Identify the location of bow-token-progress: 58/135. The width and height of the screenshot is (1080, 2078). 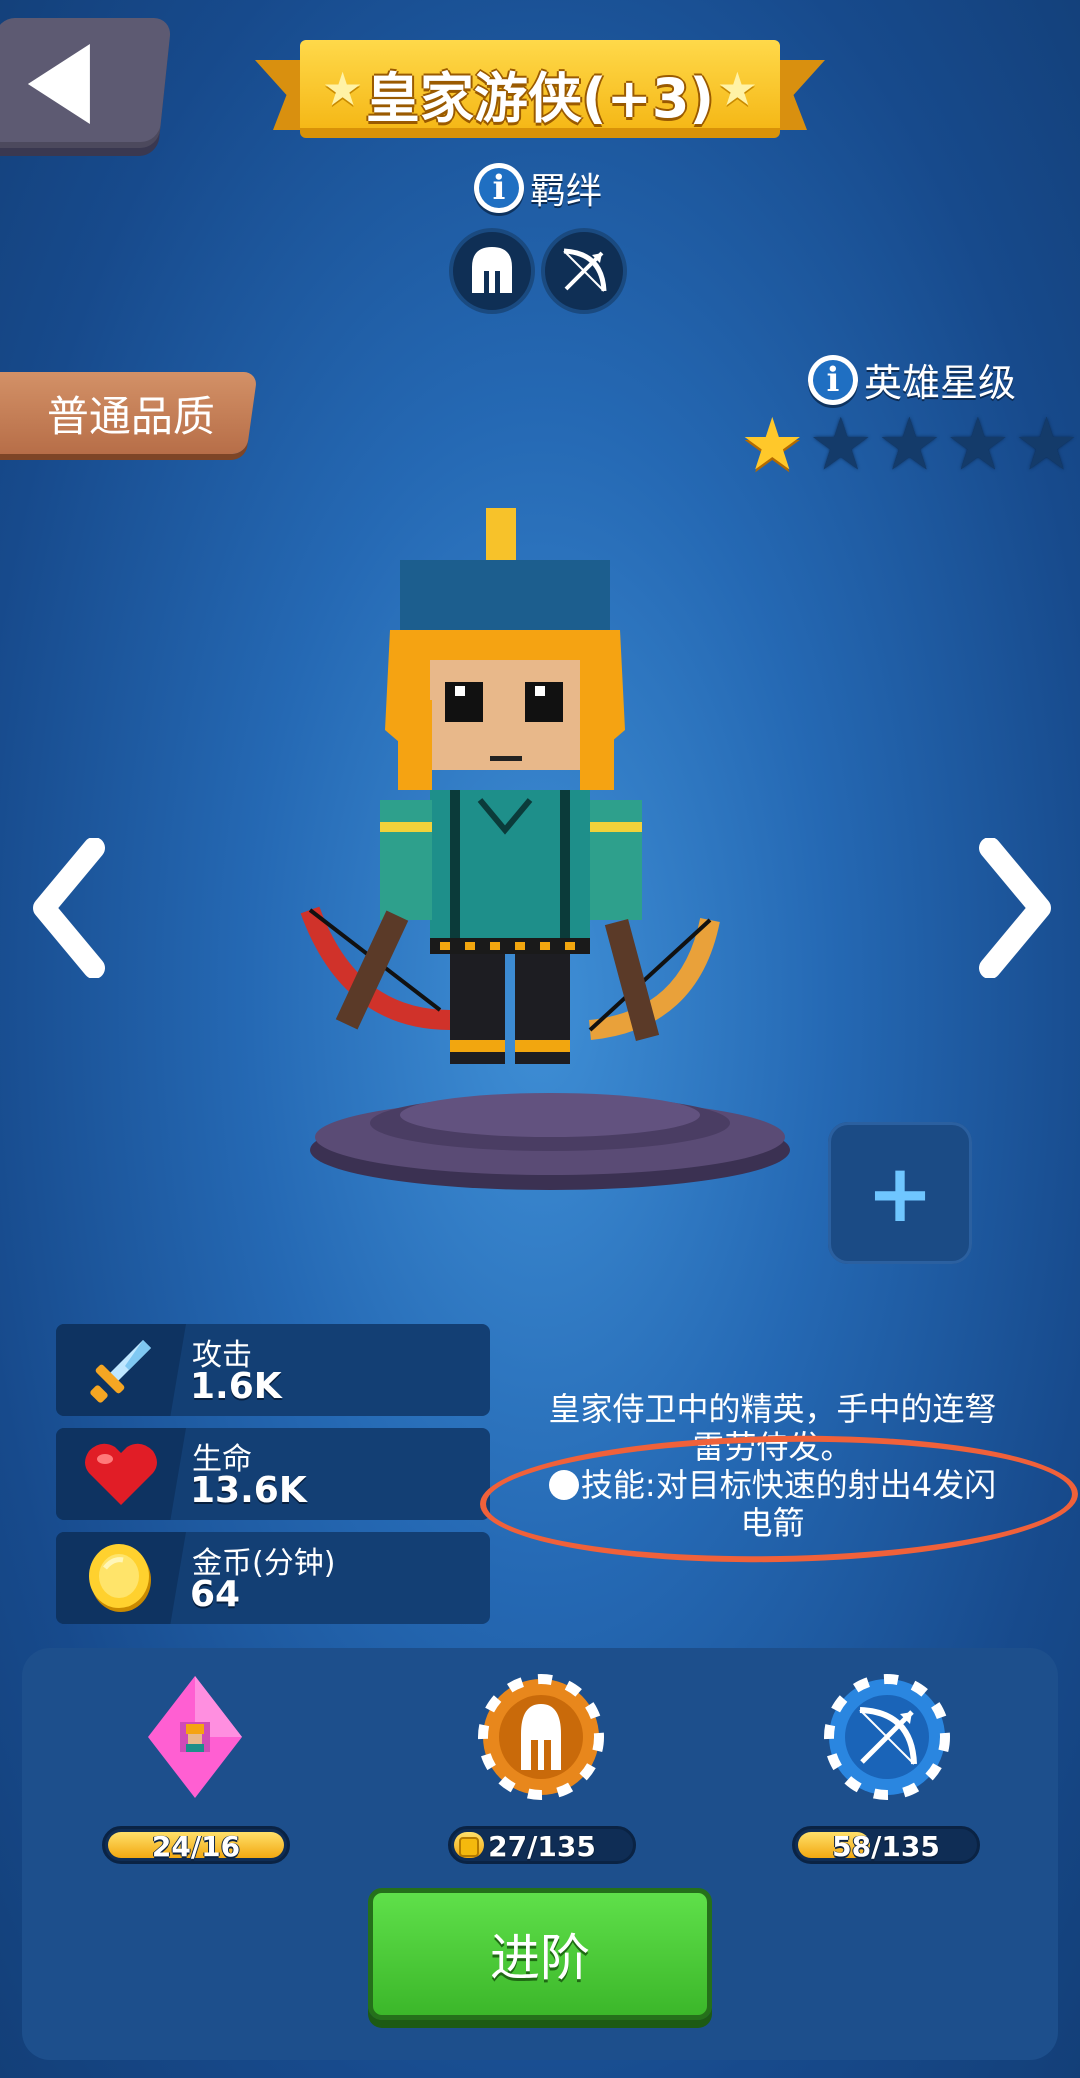
(886, 1845).